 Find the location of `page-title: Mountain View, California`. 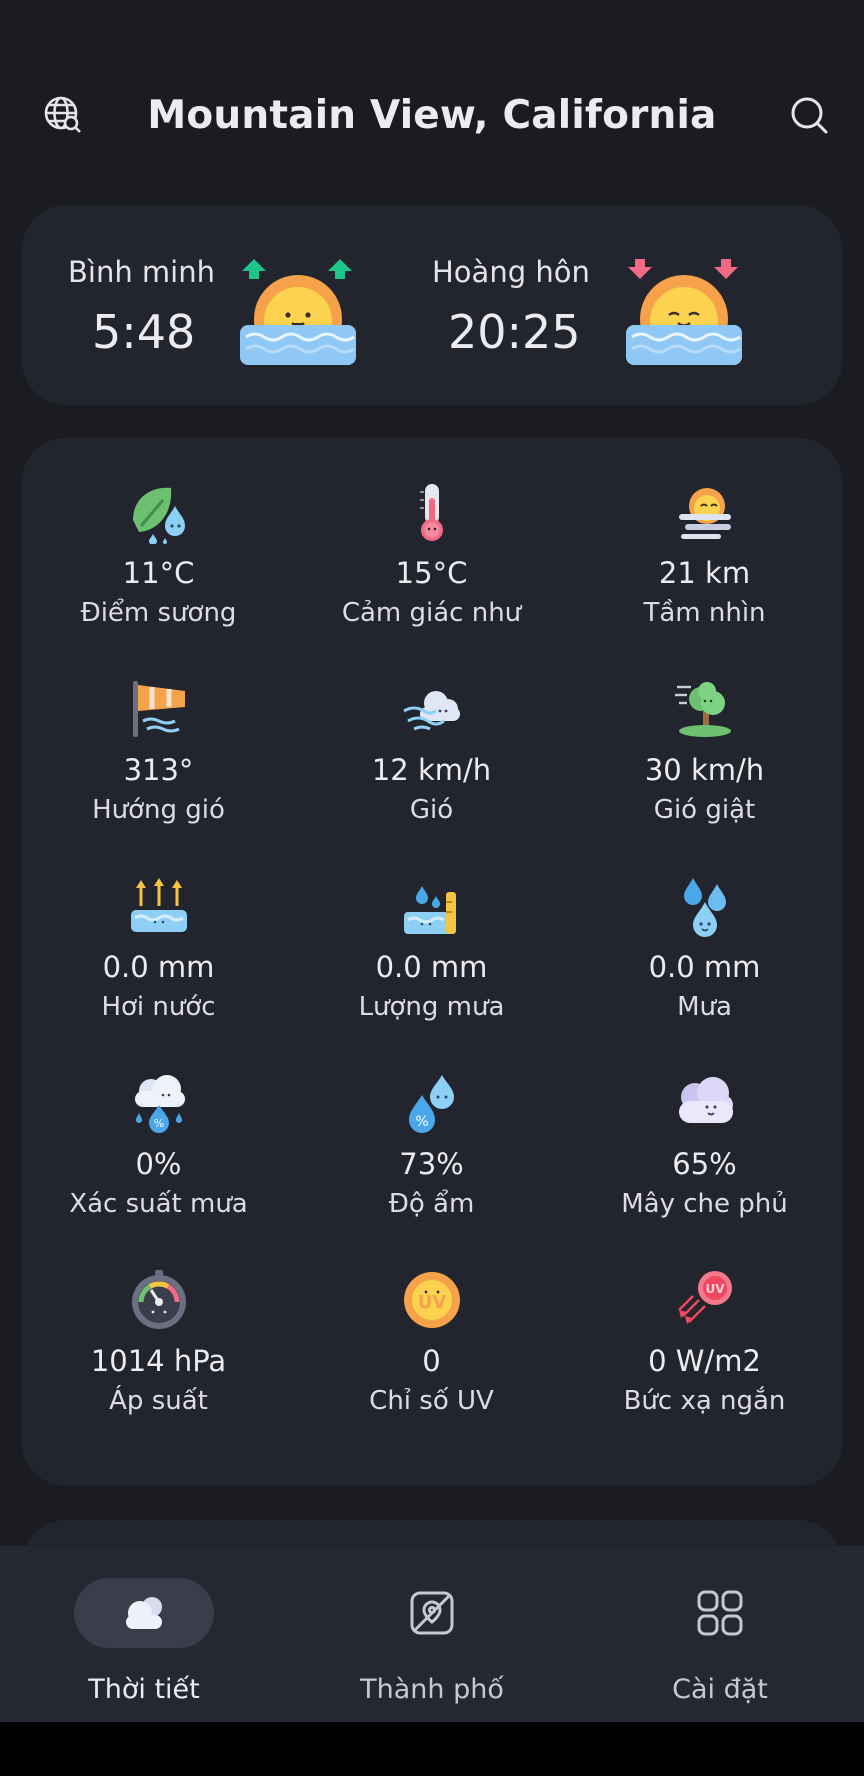

page-title: Mountain View, California is located at coordinates (432, 115).